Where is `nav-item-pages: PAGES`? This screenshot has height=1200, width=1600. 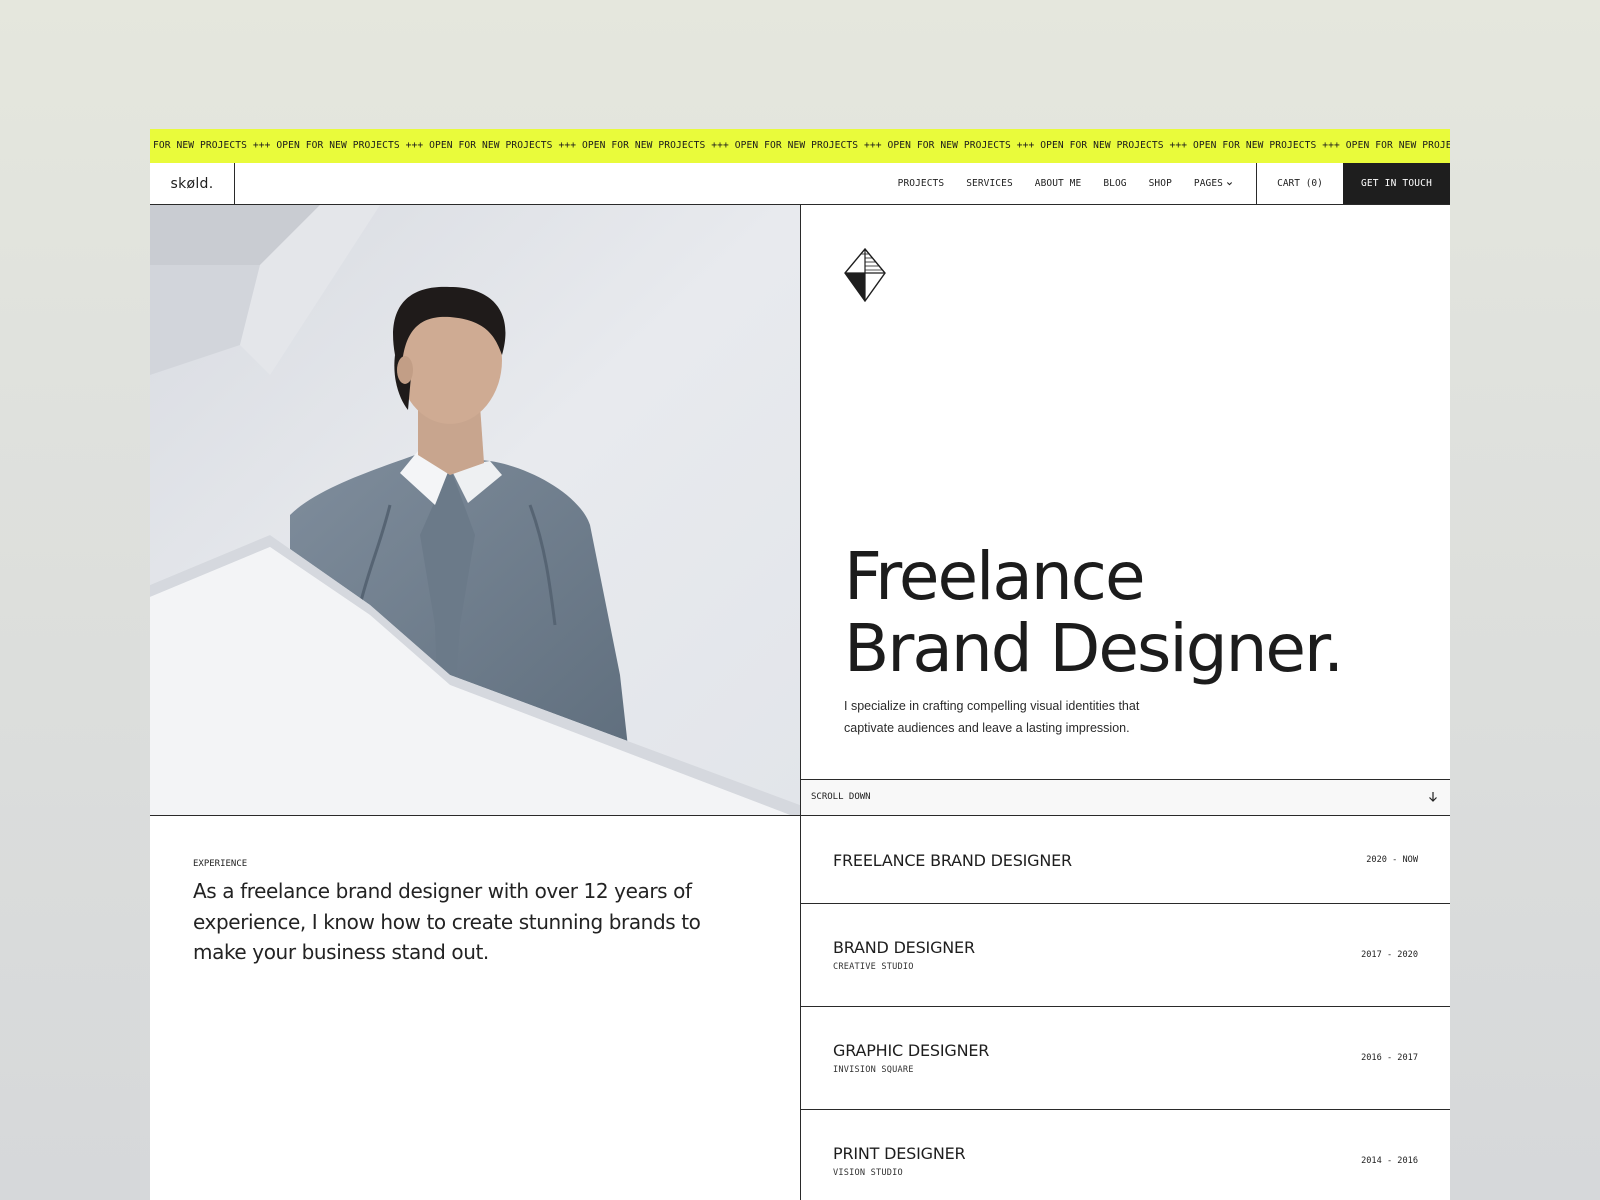
nav-item-pages: PAGES is located at coordinates (1213, 183).